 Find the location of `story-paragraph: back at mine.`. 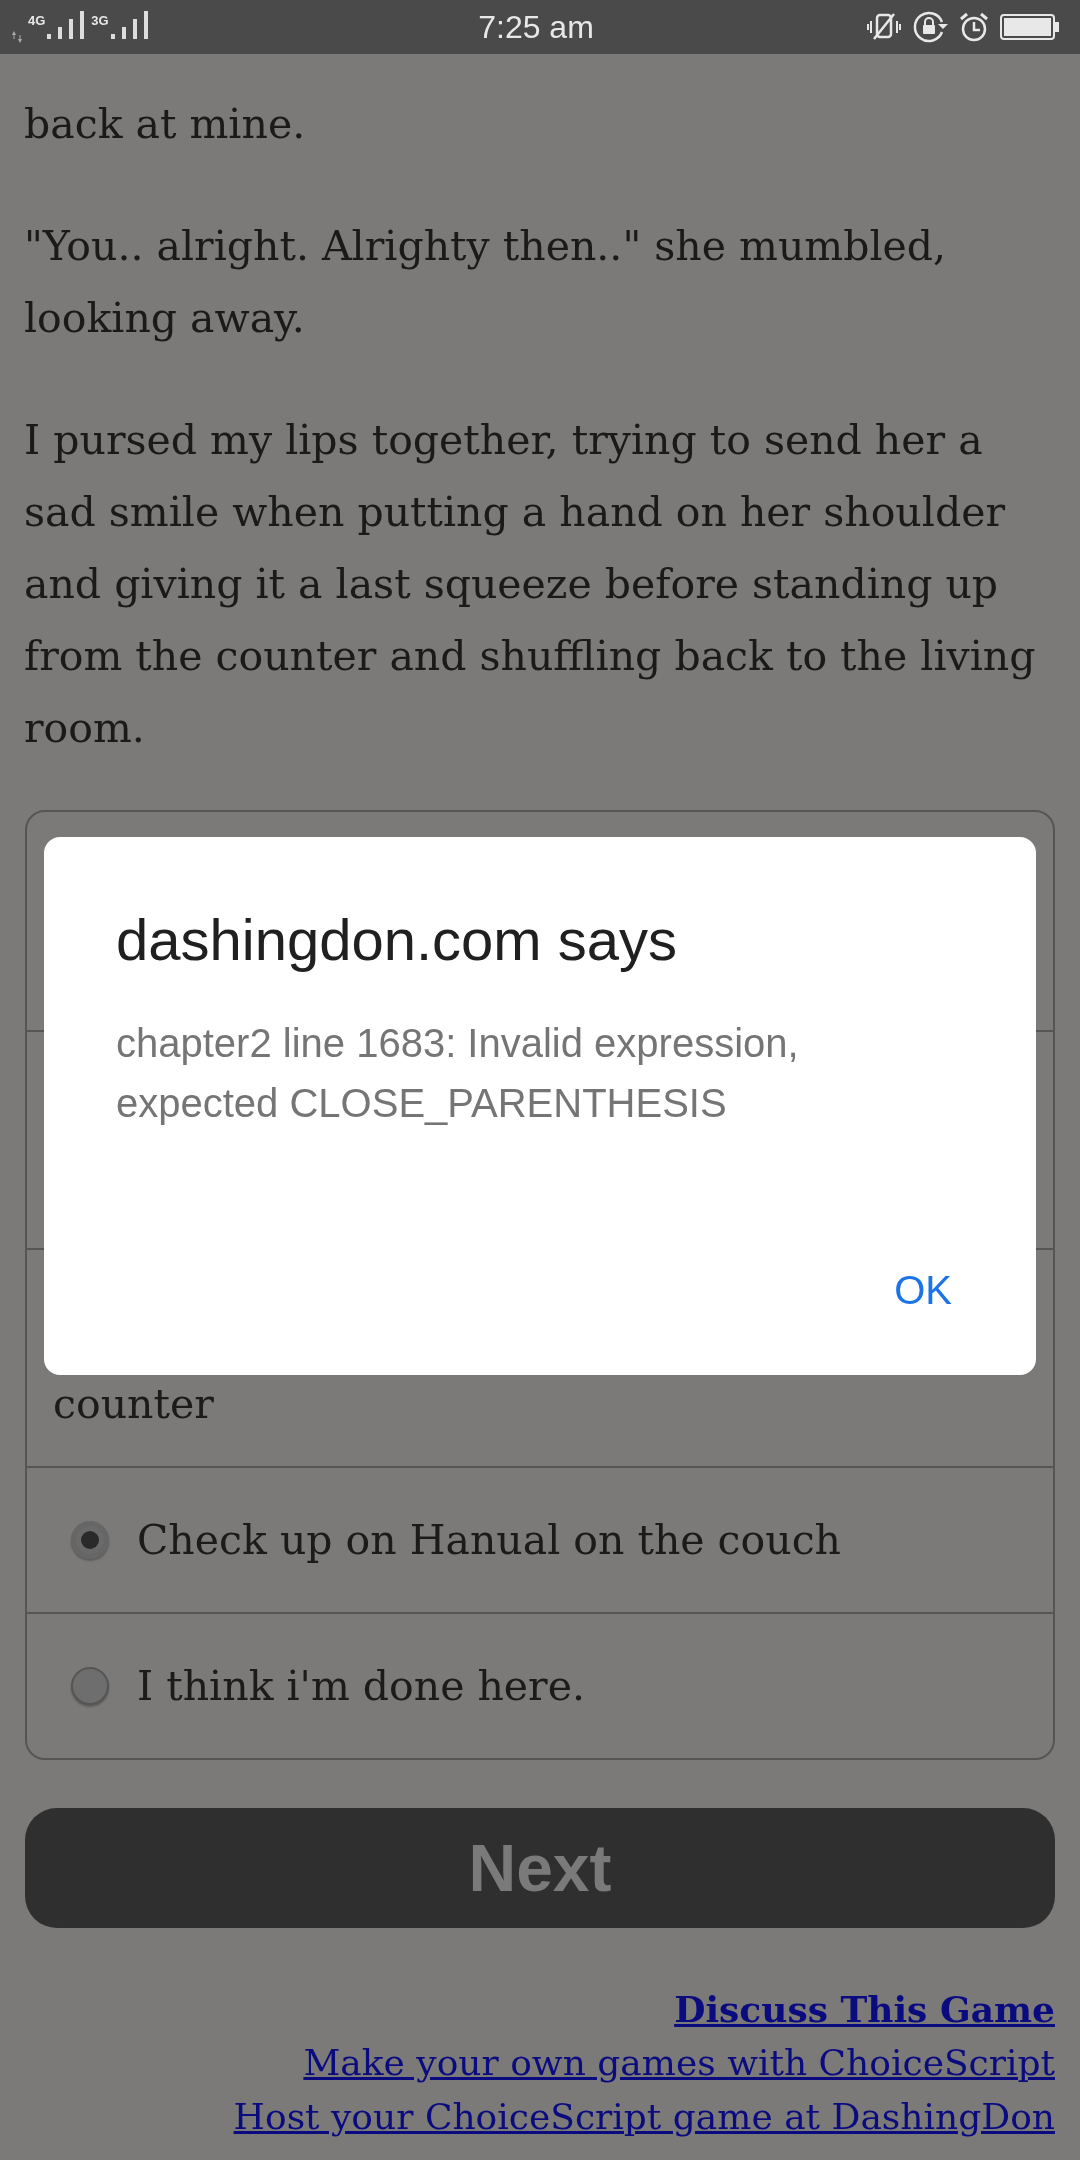

story-paragraph: back at mine. is located at coordinates (165, 124).